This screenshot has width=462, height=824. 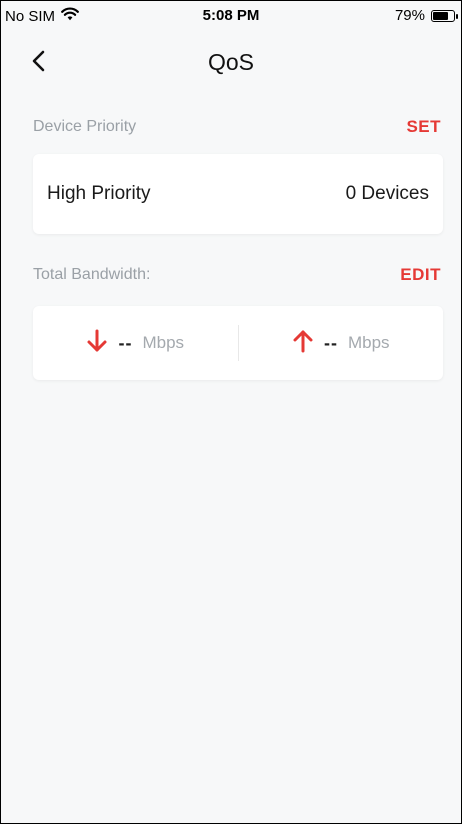 I want to click on upload-bandwidth: -- Mbps, so click(x=341, y=343).